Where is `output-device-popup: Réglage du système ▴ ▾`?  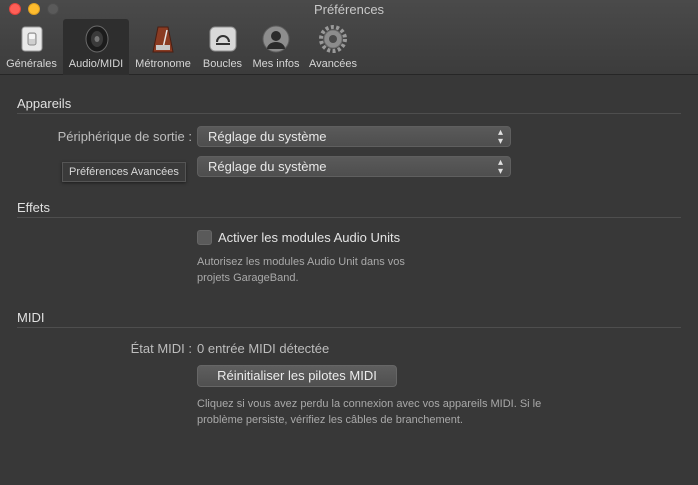 output-device-popup: Réglage du système ▴ ▾ is located at coordinates (354, 136).